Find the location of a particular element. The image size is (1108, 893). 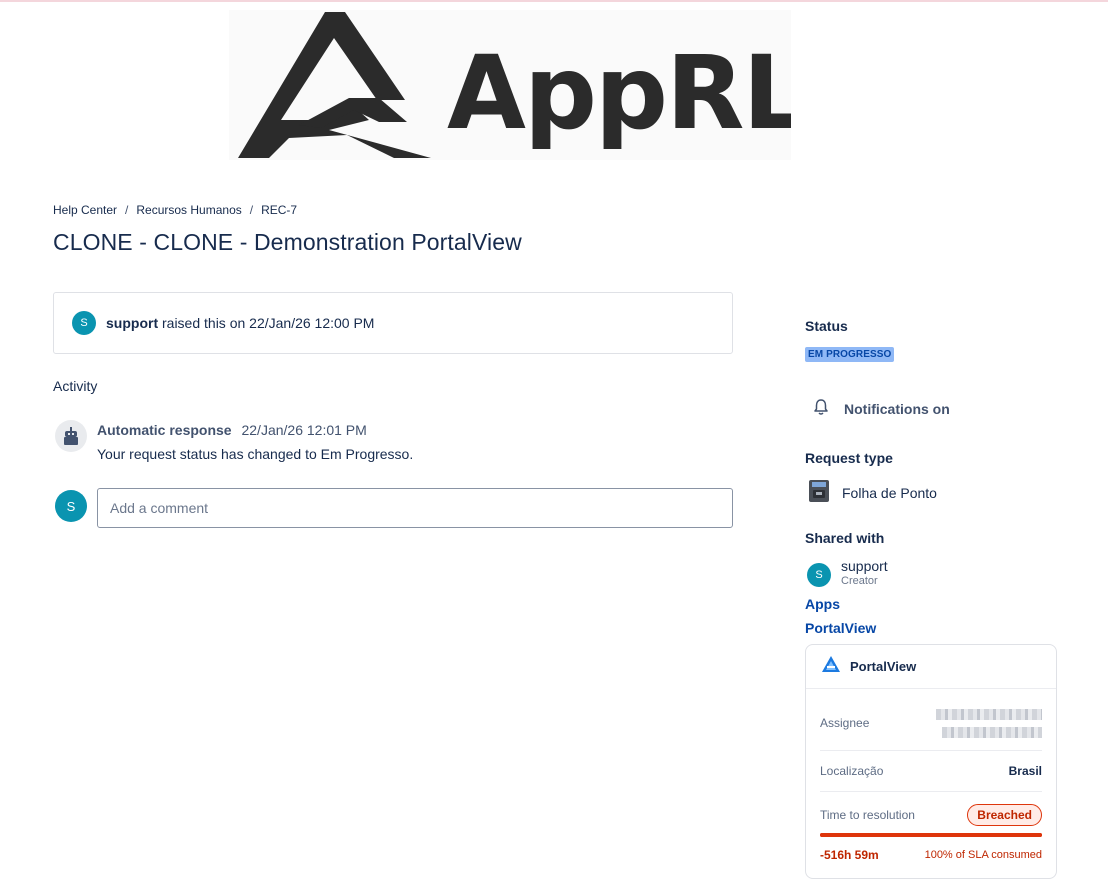

sla-footer: -516h 59m 100% of SLA consumed is located at coordinates (931, 855).